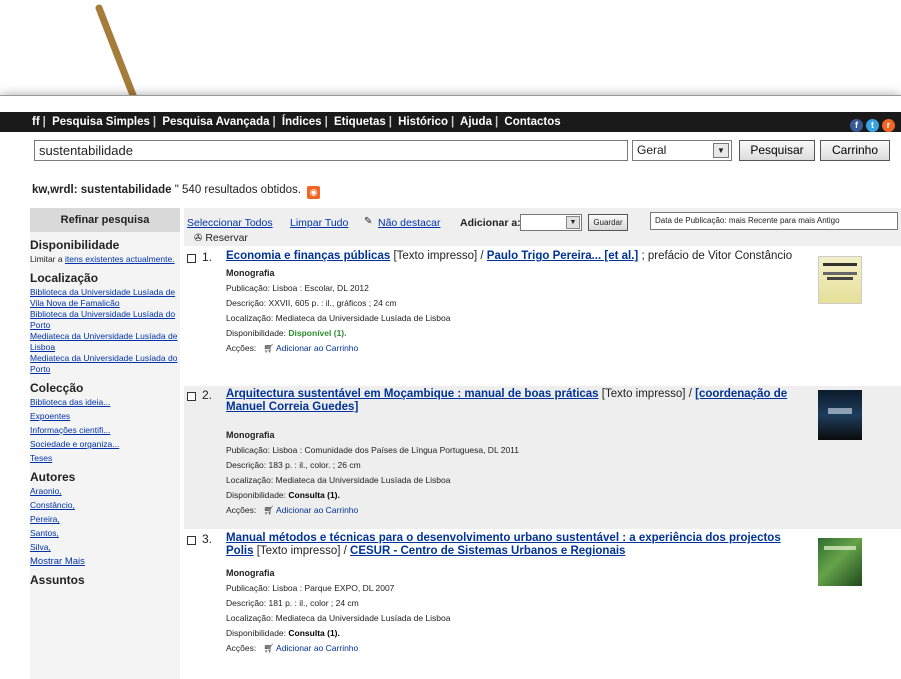  Describe the element at coordinates (105, 491) in the screenshot. I see `author-link: Araonio,` at that location.